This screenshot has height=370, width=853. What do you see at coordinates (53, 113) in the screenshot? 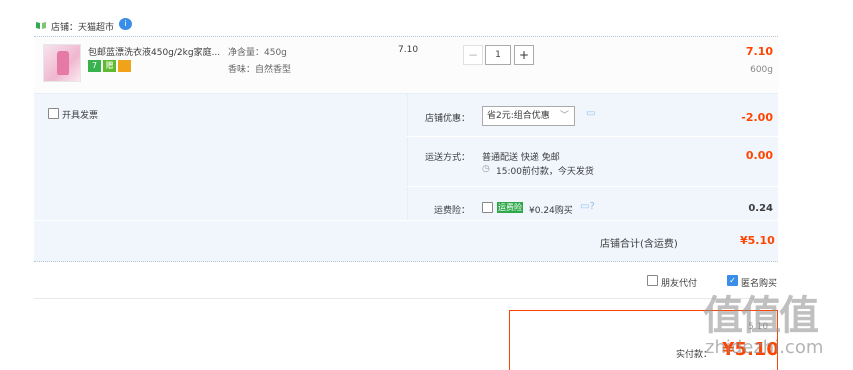
I see `invoice-checkbox` at bounding box center [53, 113].